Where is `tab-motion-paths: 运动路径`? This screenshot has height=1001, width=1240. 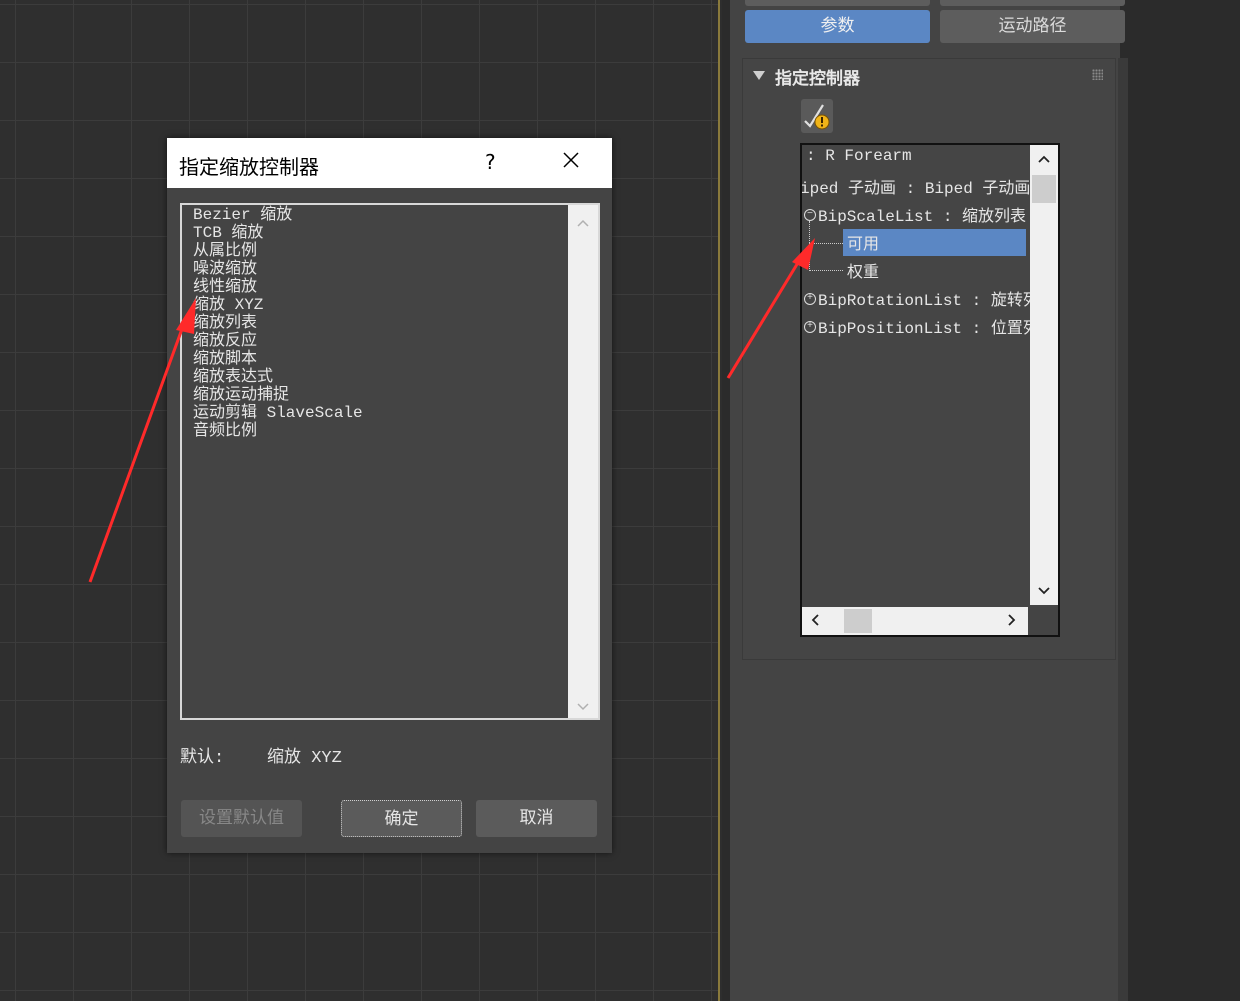 tab-motion-paths: 运动路径 is located at coordinates (1032, 26).